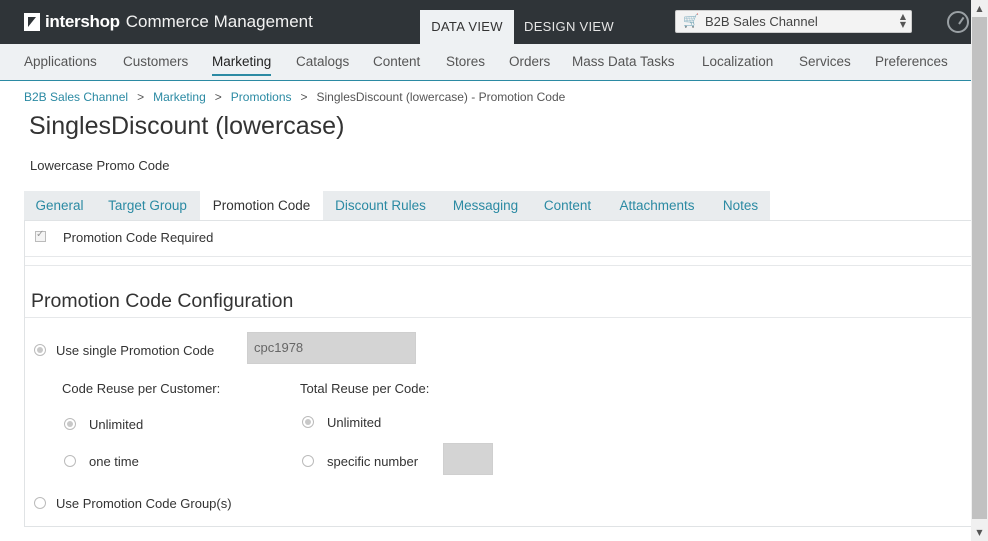  What do you see at coordinates (354, 422) in the screenshot?
I see `total-unlimited-label: Unlimited` at bounding box center [354, 422].